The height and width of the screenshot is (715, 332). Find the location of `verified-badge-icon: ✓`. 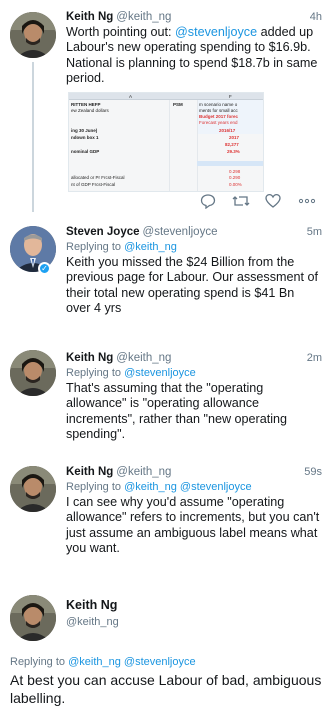

verified-badge-icon: ✓ is located at coordinates (44, 268).